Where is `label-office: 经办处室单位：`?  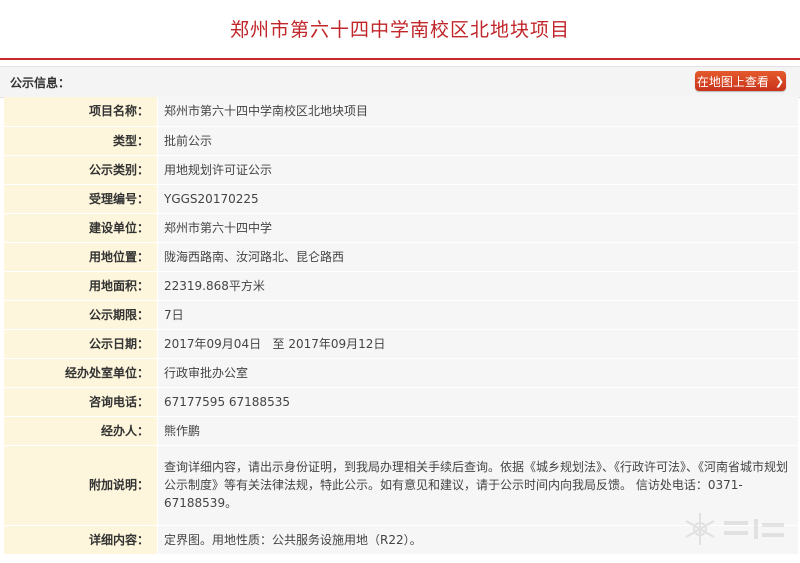
label-office: 经办处室单位： is located at coordinates (81, 373).